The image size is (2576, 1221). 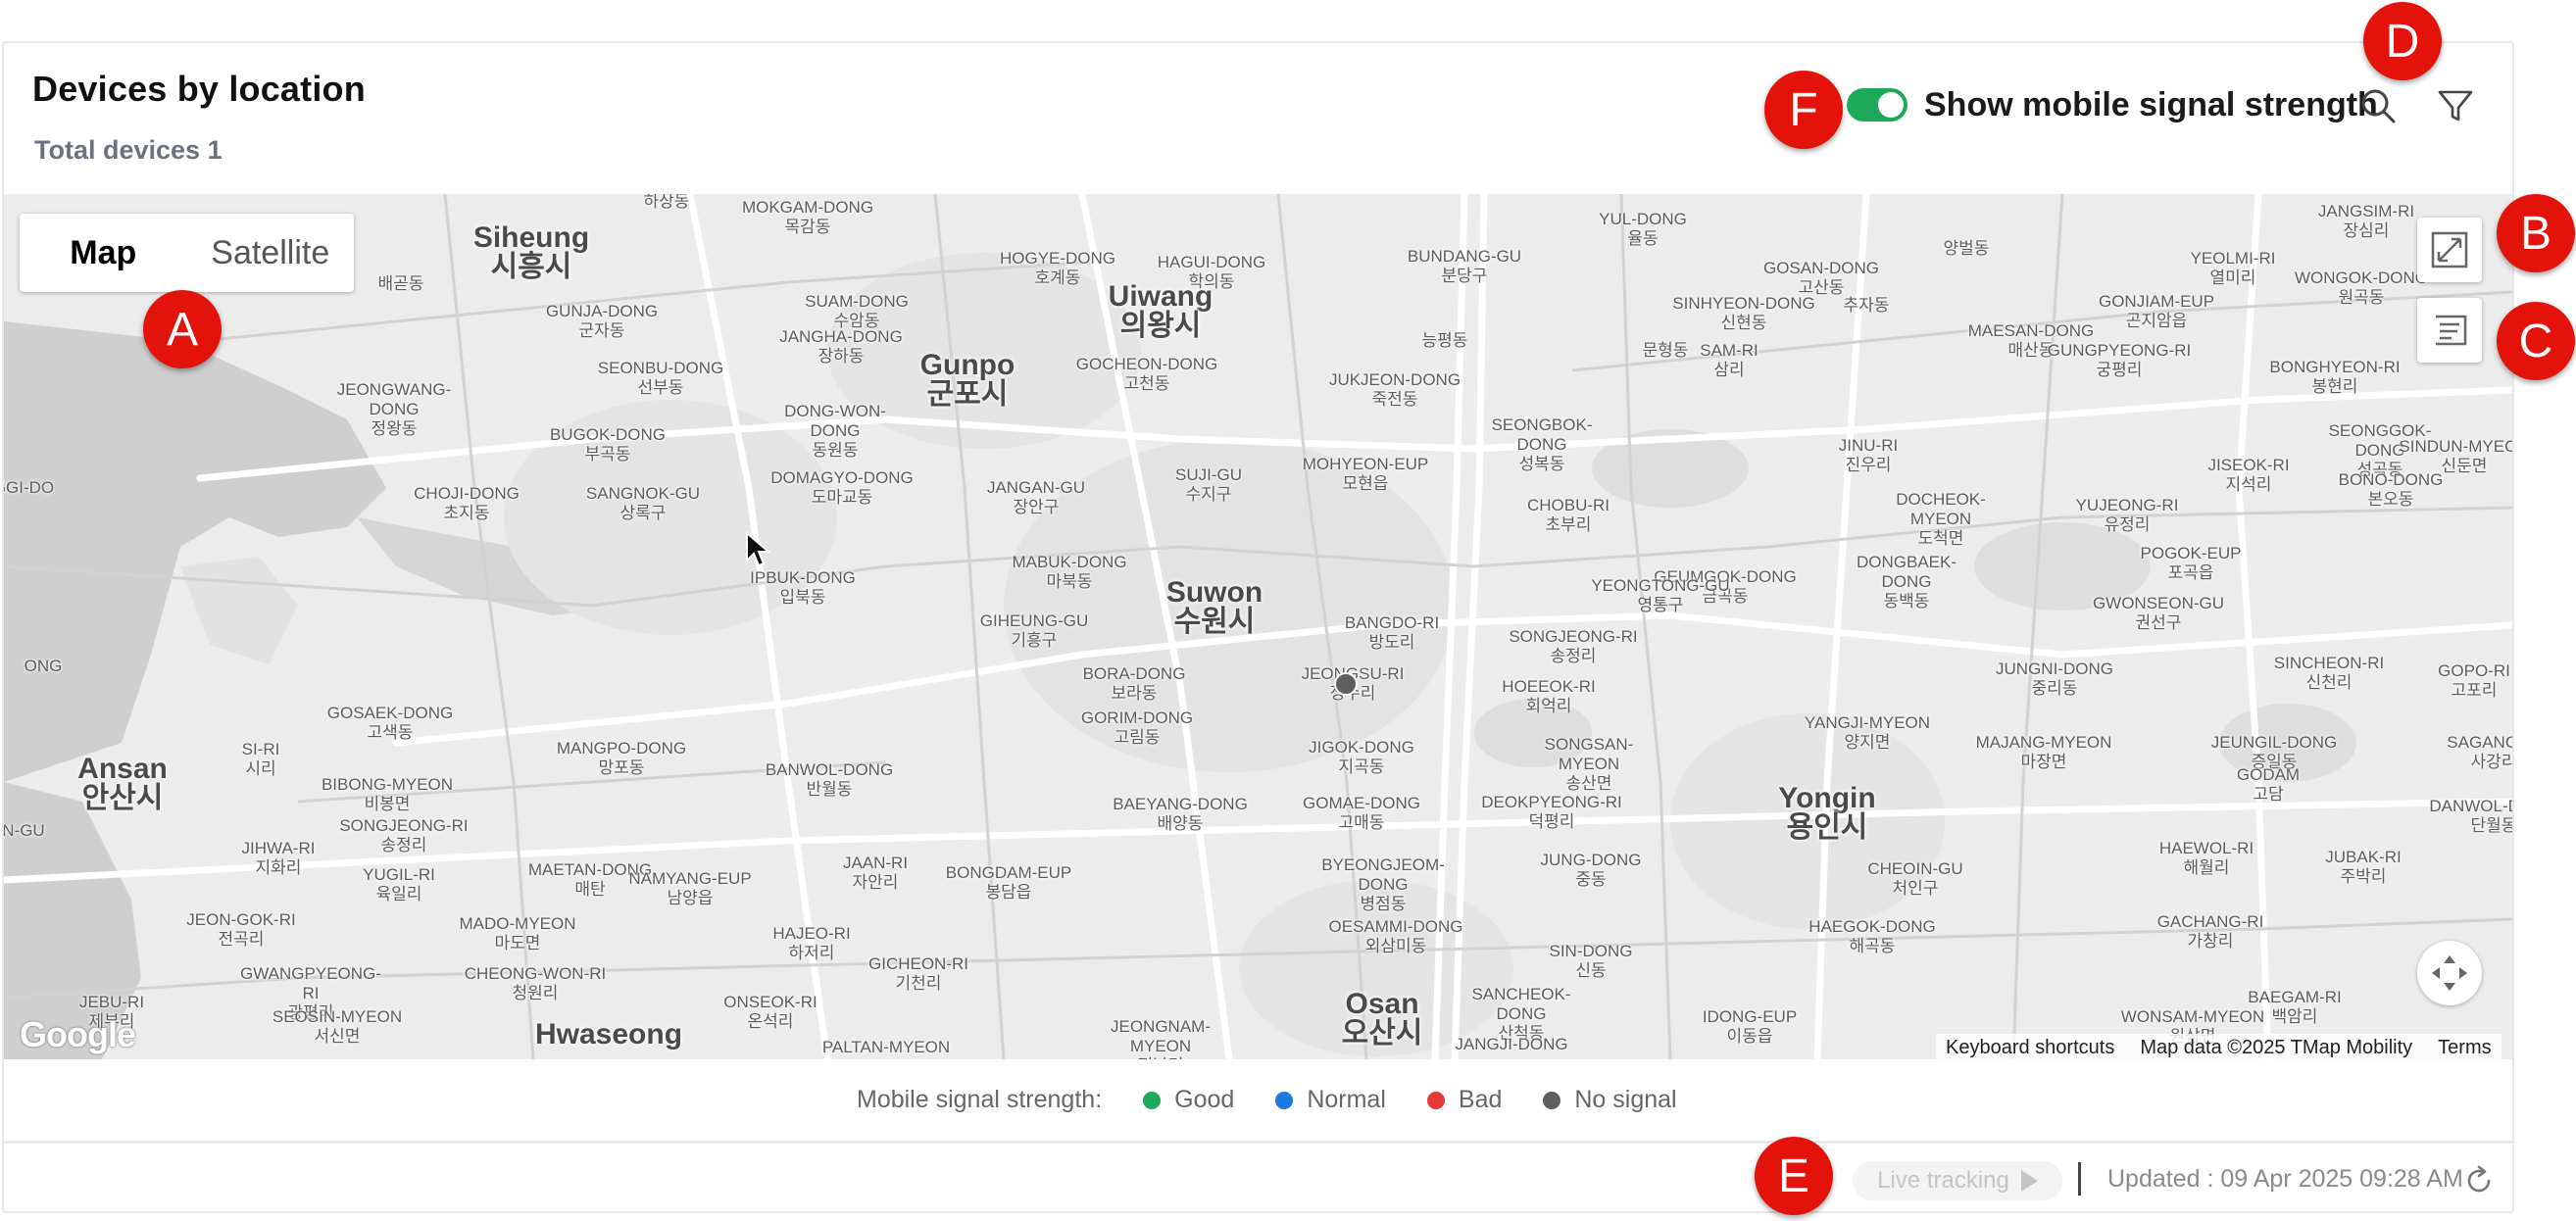 I want to click on recenter-button, so click(x=2449, y=973).